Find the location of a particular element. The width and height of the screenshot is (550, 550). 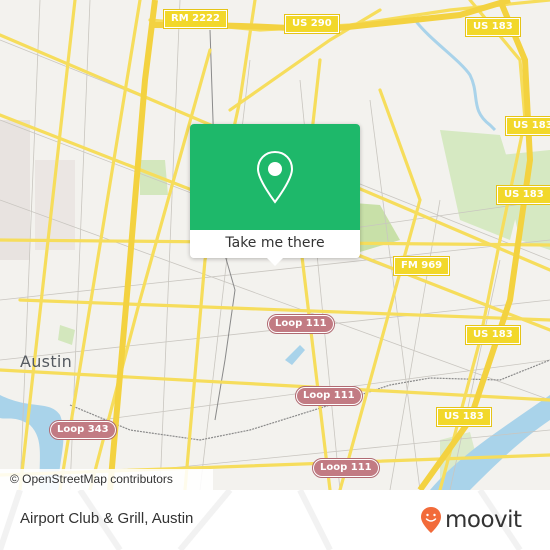

pond is located at coordinates (295, 355).